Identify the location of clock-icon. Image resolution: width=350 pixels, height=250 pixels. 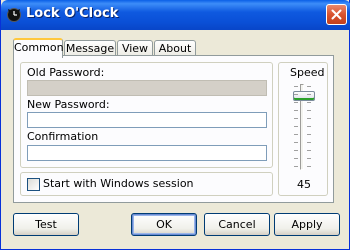
(14, 15).